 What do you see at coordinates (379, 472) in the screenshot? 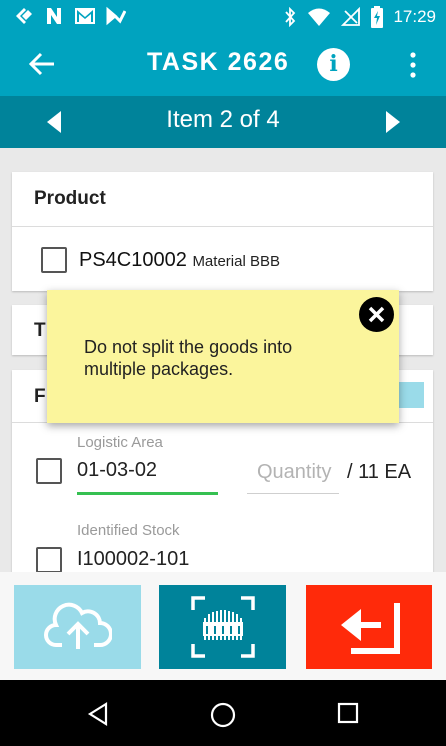
I see `quantity-unit: / 11 EA` at bounding box center [379, 472].